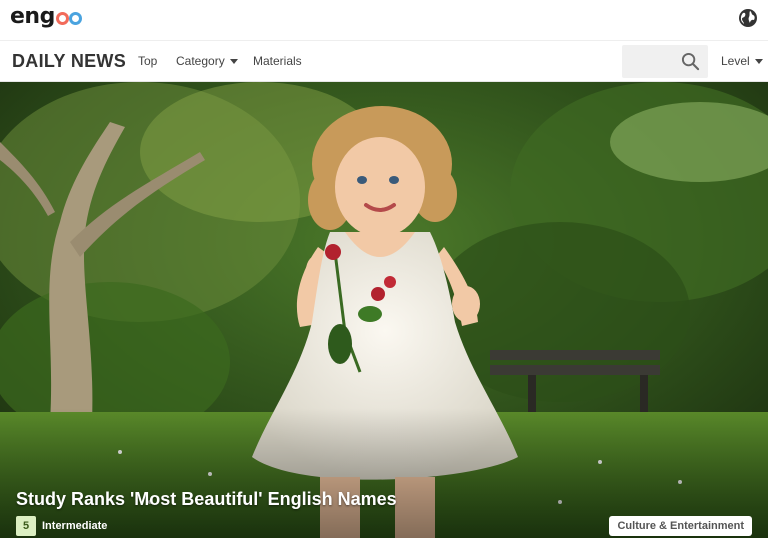 The height and width of the screenshot is (538, 768). Describe the element at coordinates (26, 526) in the screenshot. I see `level-number-badge: 5` at that location.